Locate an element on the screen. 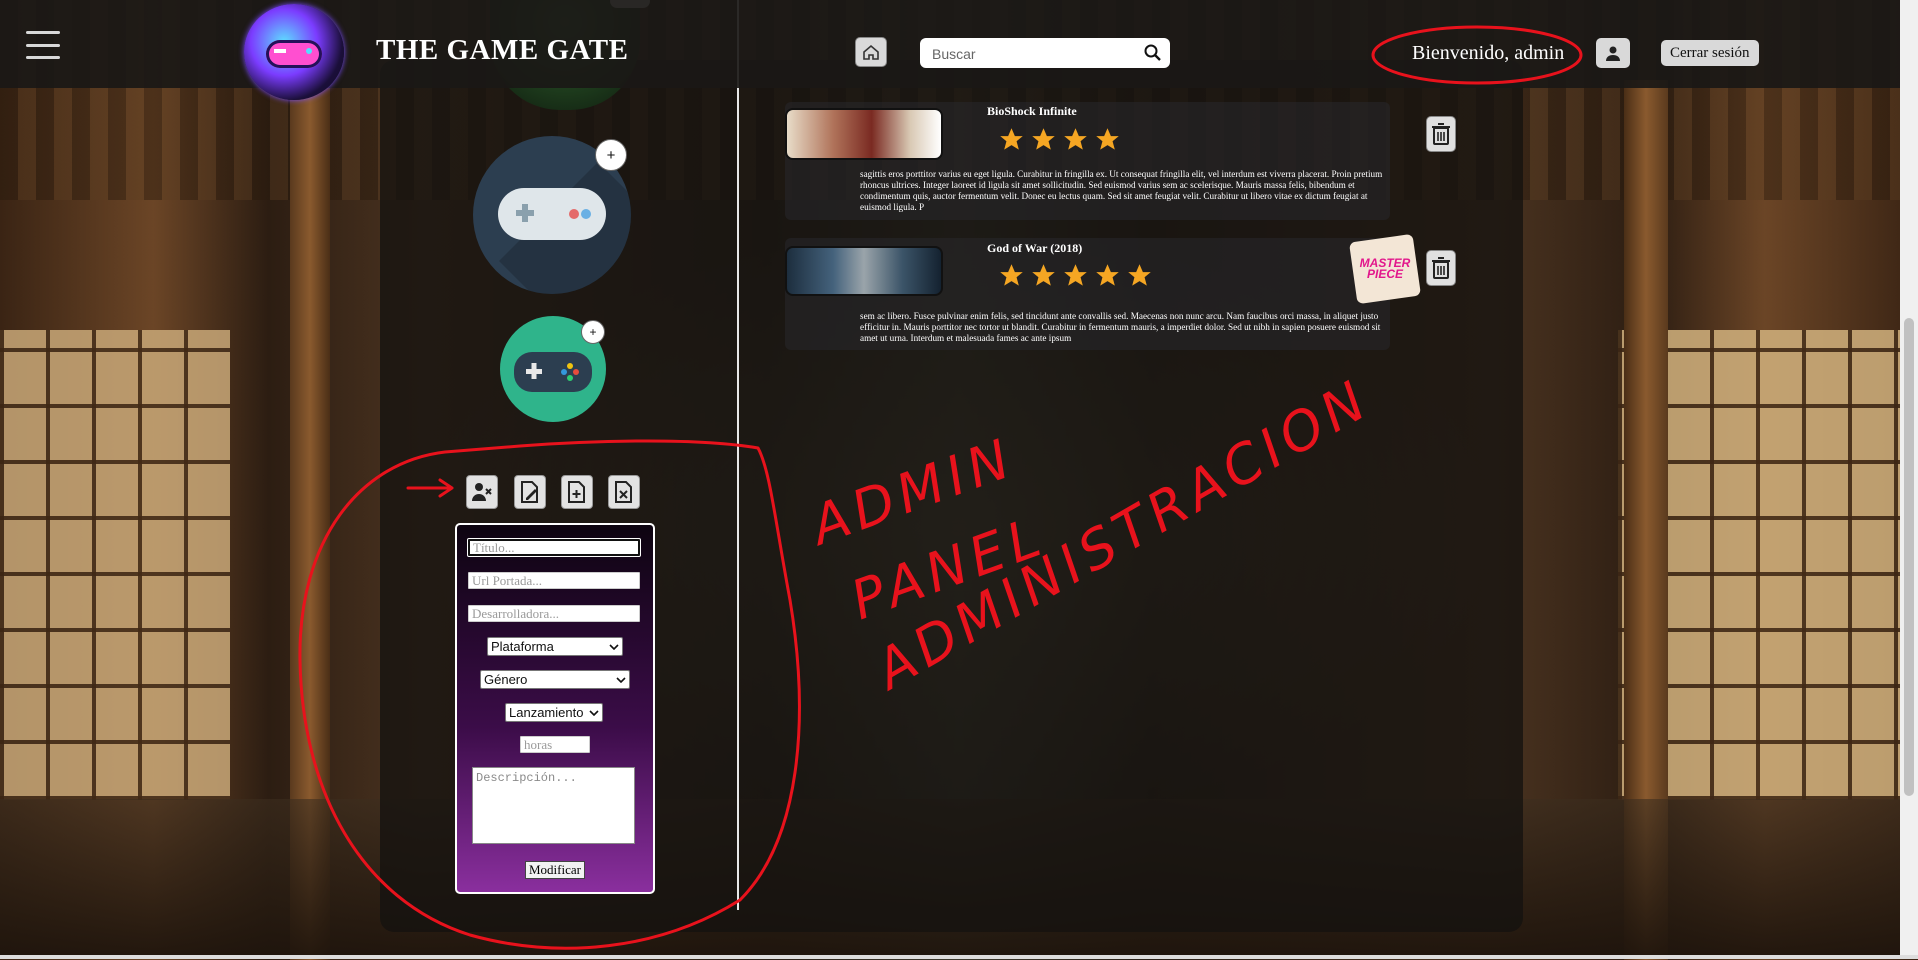 Image resolution: width=1918 pixels, height=960 pixels. page-scrollbar is located at coordinates (1909, 479).